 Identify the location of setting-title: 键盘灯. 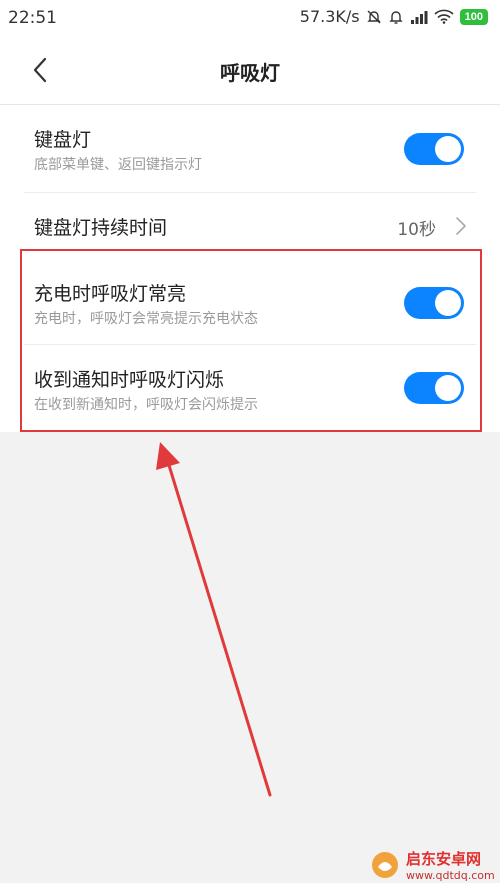
(63, 140).